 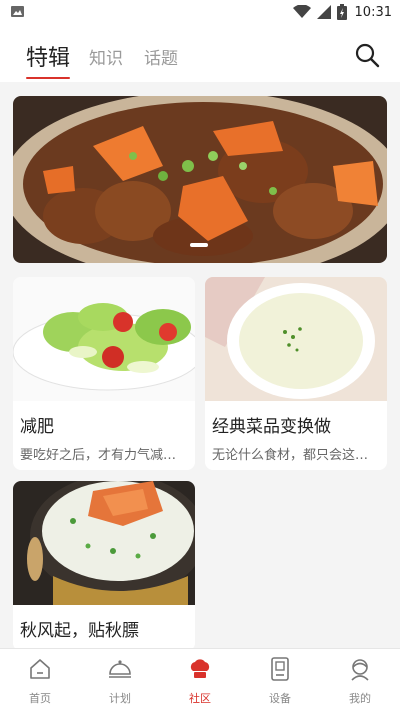 What do you see at coordinates (280, 698) in the screenshot?
I see `nav-label: 设备` at bounding box center [280, 698].